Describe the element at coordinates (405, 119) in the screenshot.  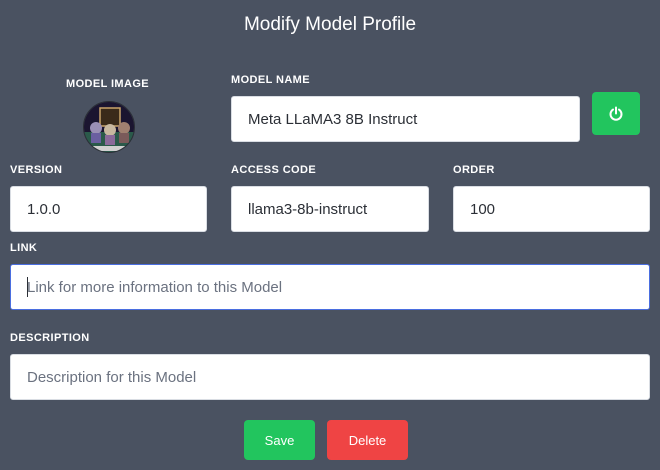
I see `model-name-input` at that location.